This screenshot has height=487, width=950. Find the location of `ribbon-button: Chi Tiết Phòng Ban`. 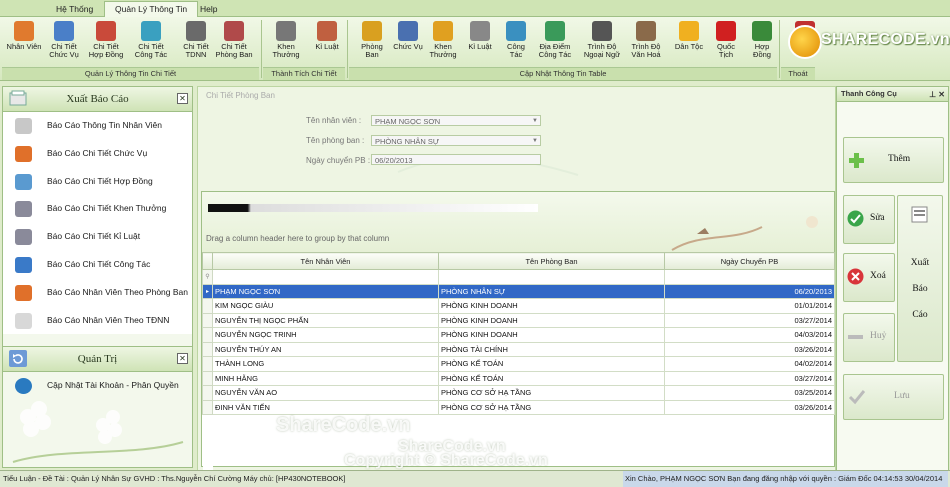

ribbon-button: Chi Tiết Phòng Ban is located at coordinates (234, 40).